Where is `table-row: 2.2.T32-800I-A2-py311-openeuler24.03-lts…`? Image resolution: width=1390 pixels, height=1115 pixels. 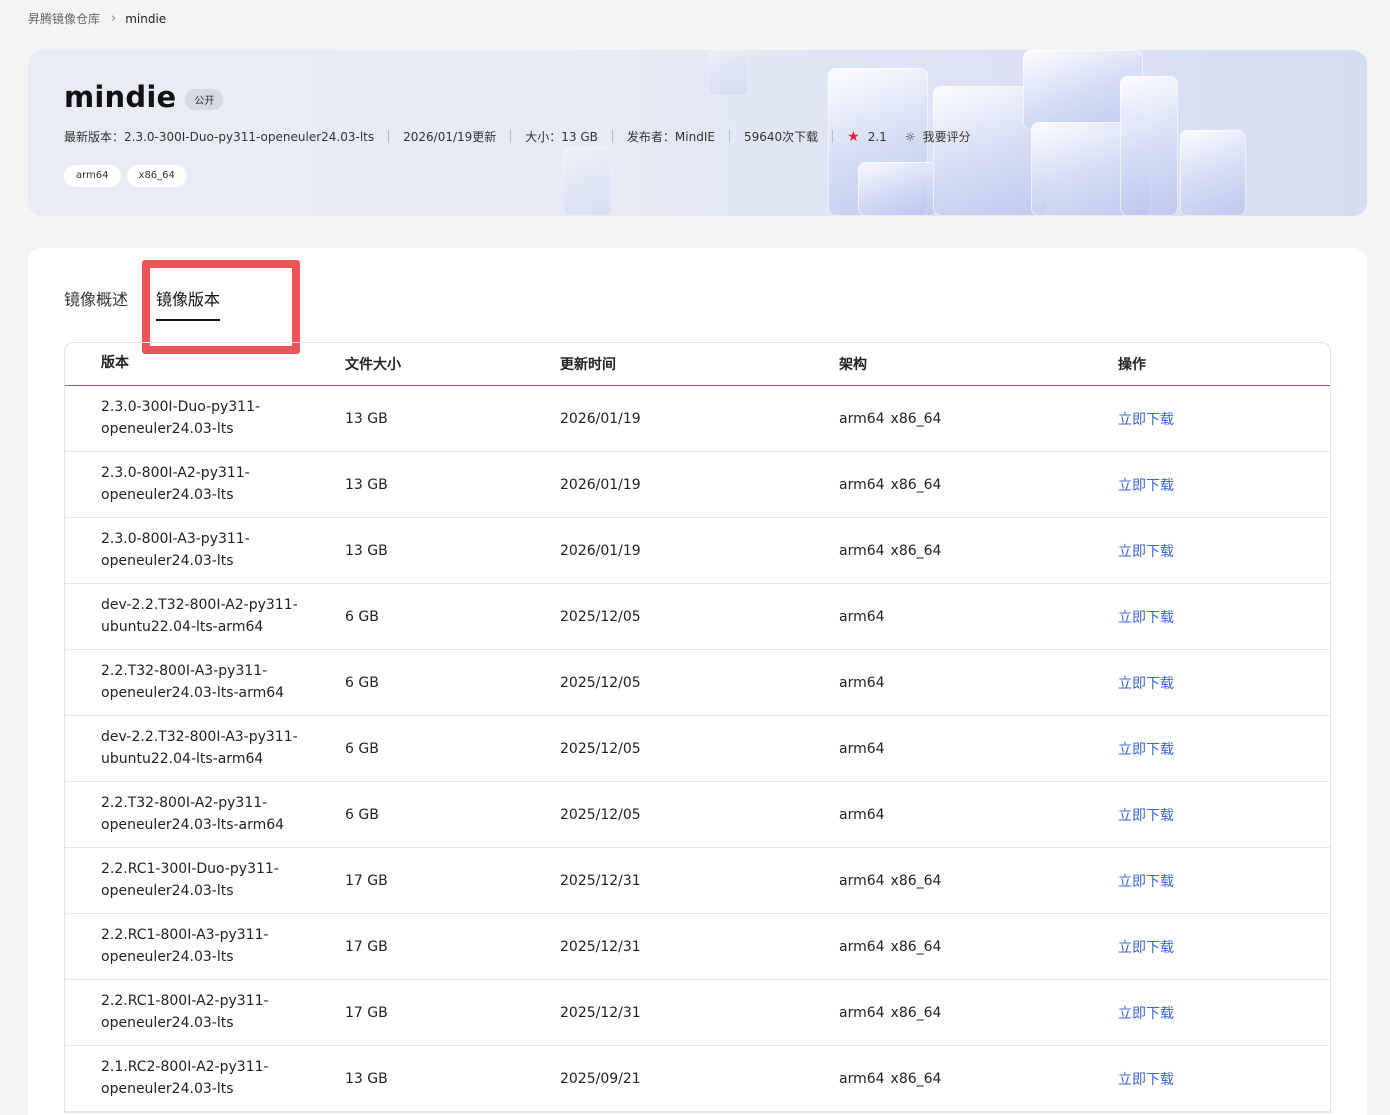
table-row: 2.2.T32-800I-A2-py311-openeuler24.03-lts… is located at coordinates (697, 815).